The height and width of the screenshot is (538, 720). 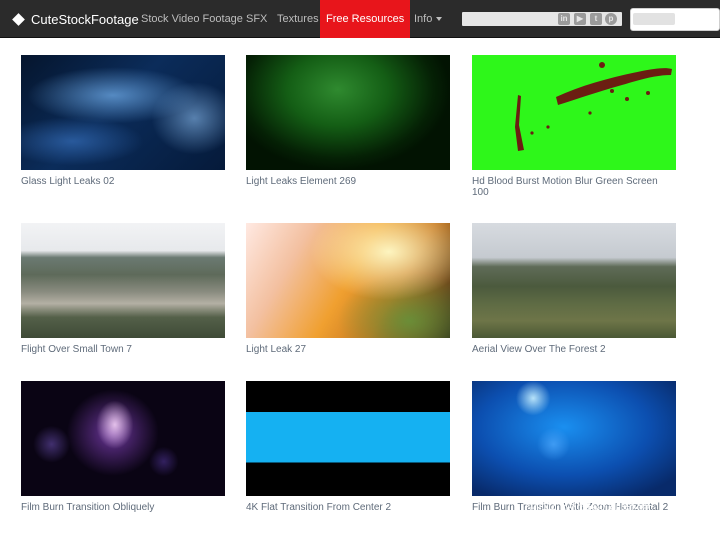 I want to click on thumbnail-flight-over-small-town, so click(x=123, y=280).